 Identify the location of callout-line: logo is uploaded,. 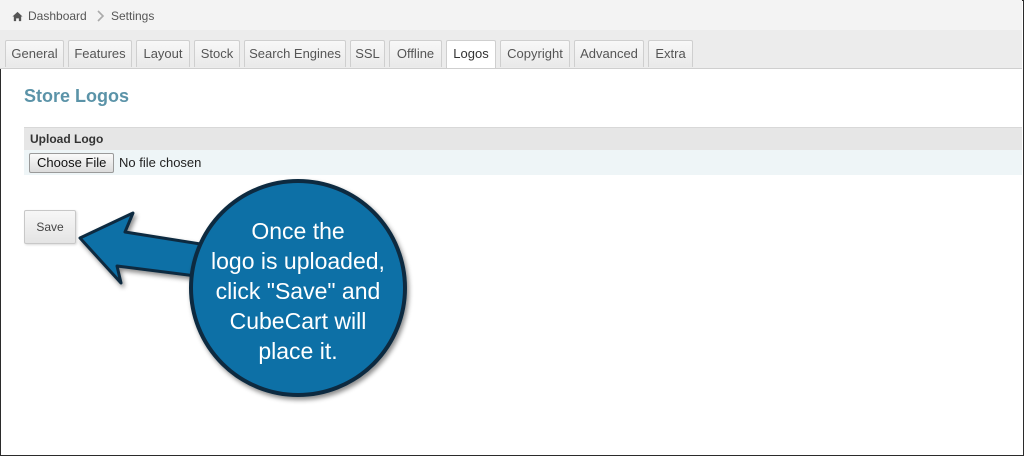
(298, 261).